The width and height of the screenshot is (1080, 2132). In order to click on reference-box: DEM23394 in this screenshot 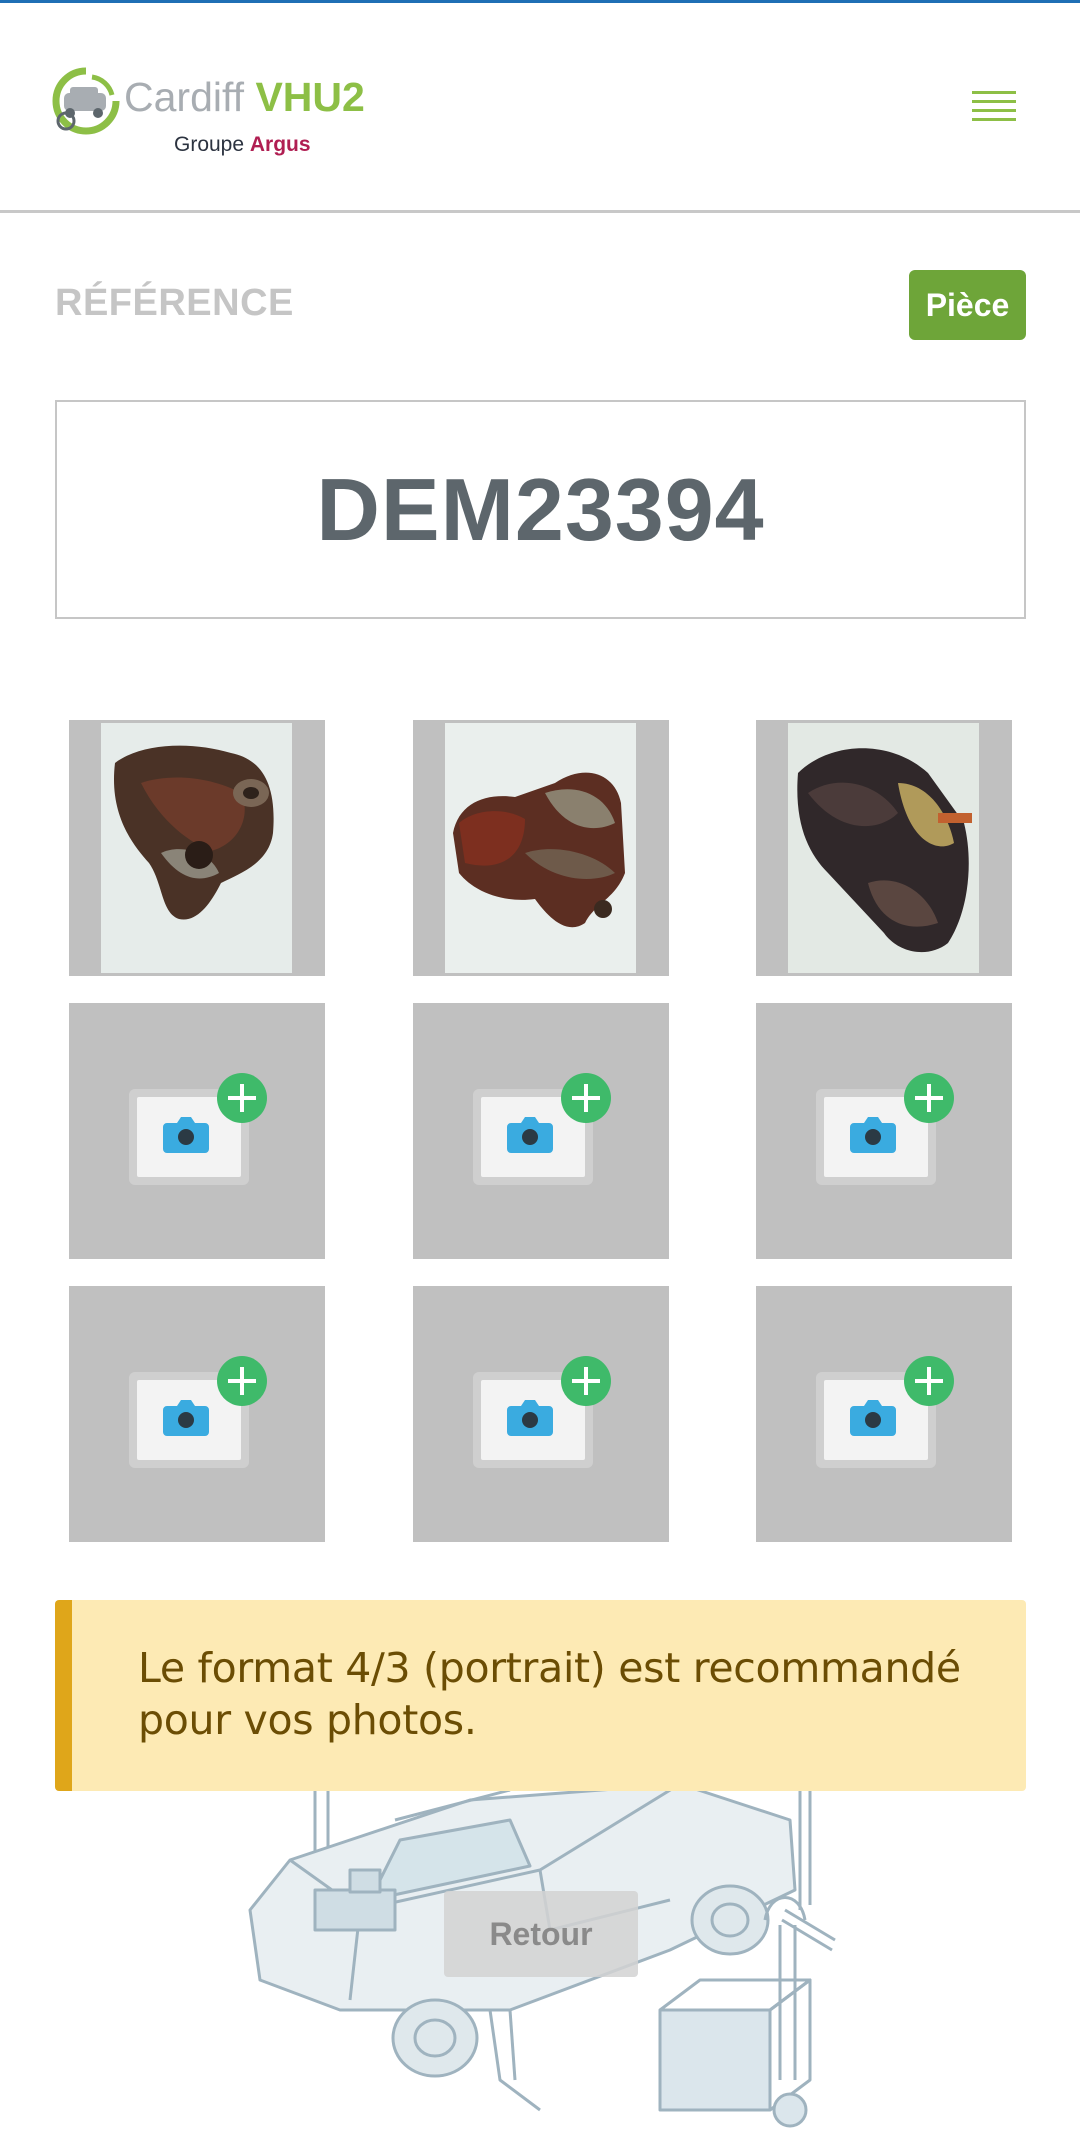, I will do `click(540, 509)`.